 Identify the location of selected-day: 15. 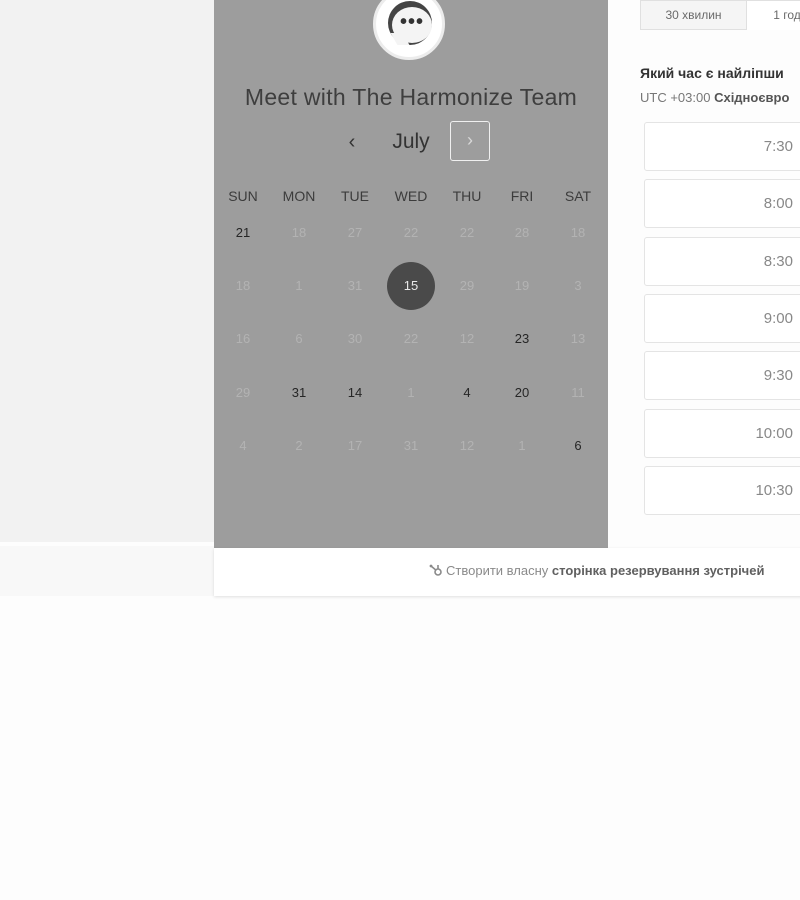
(411, 286).